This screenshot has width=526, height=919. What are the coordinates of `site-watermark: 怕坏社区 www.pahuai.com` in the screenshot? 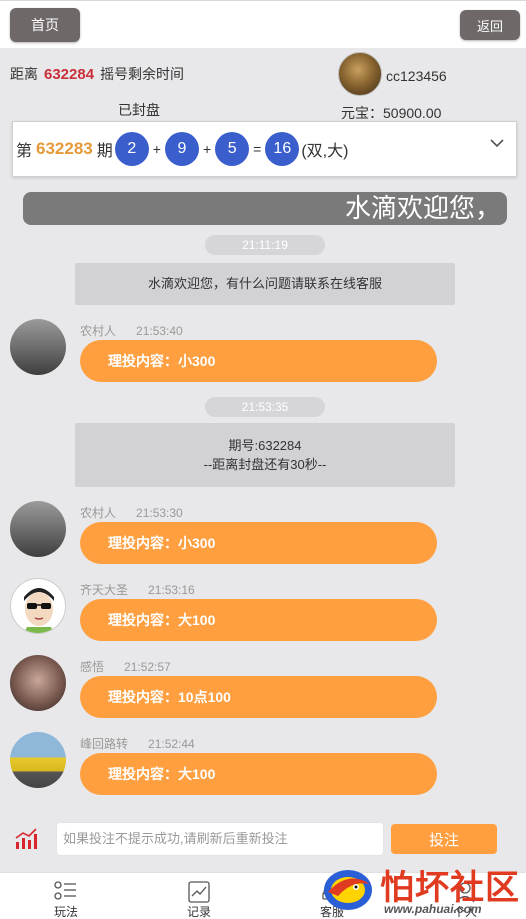 It's located at (421, 888).